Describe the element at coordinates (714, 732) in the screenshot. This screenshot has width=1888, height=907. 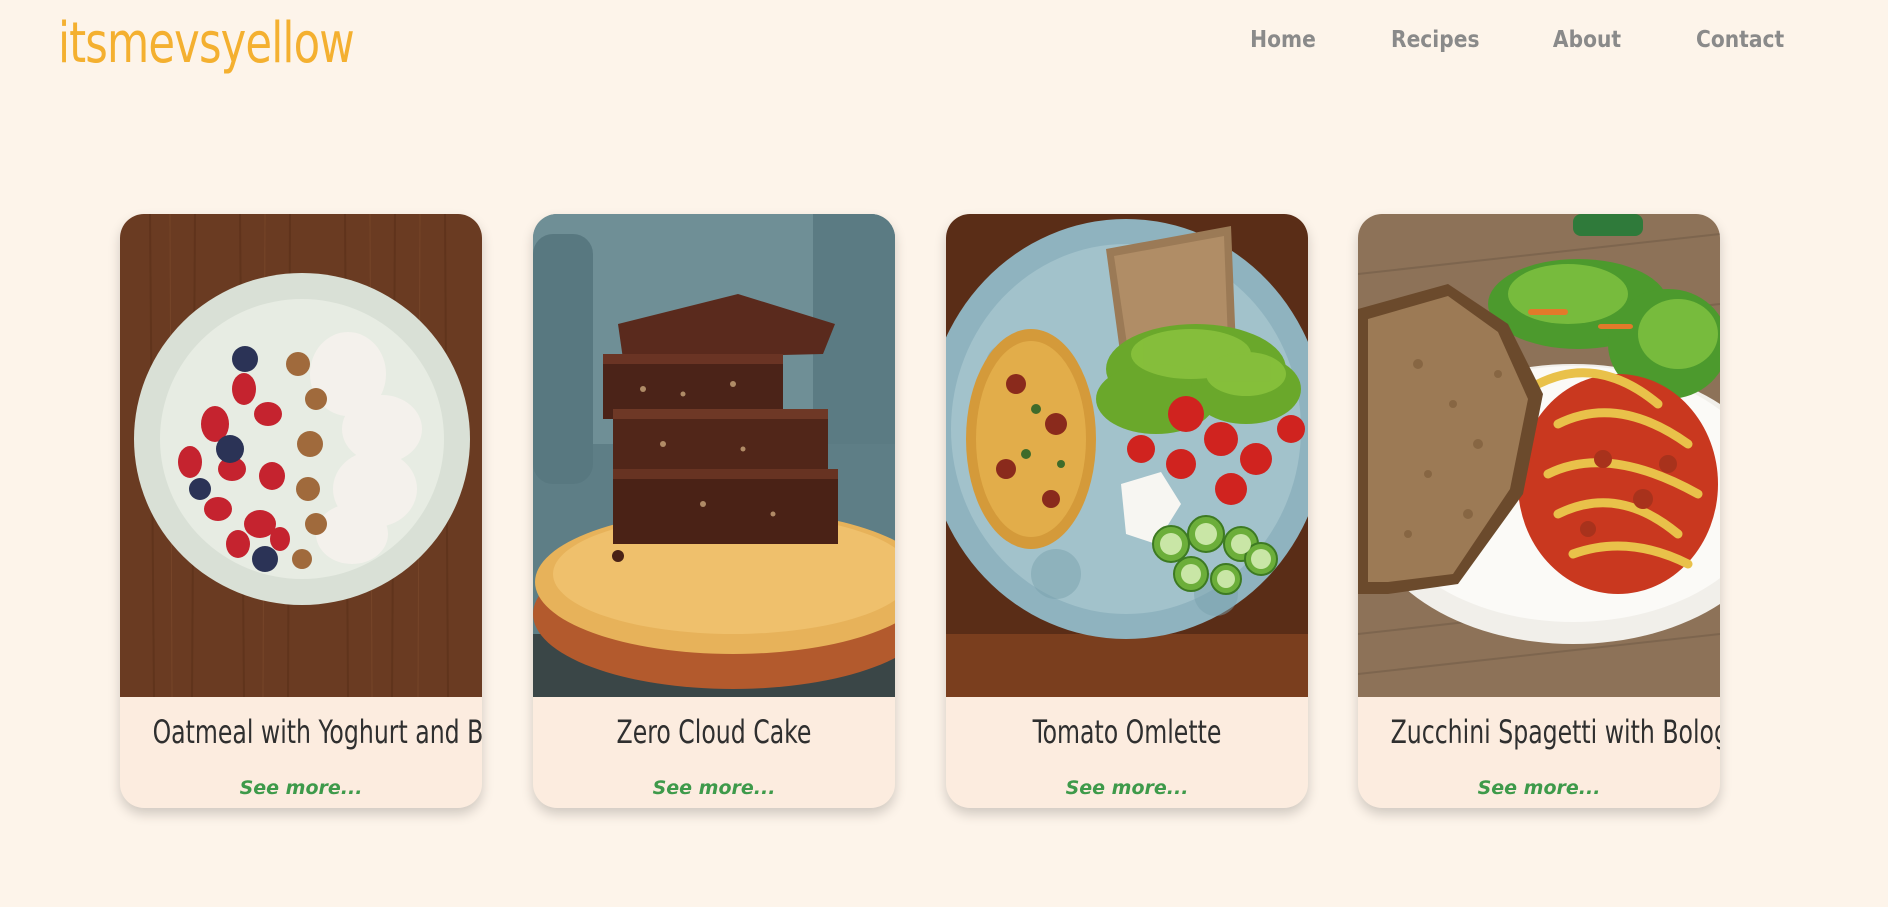
I see `card-title: Zero Cloud Cake` at that location.